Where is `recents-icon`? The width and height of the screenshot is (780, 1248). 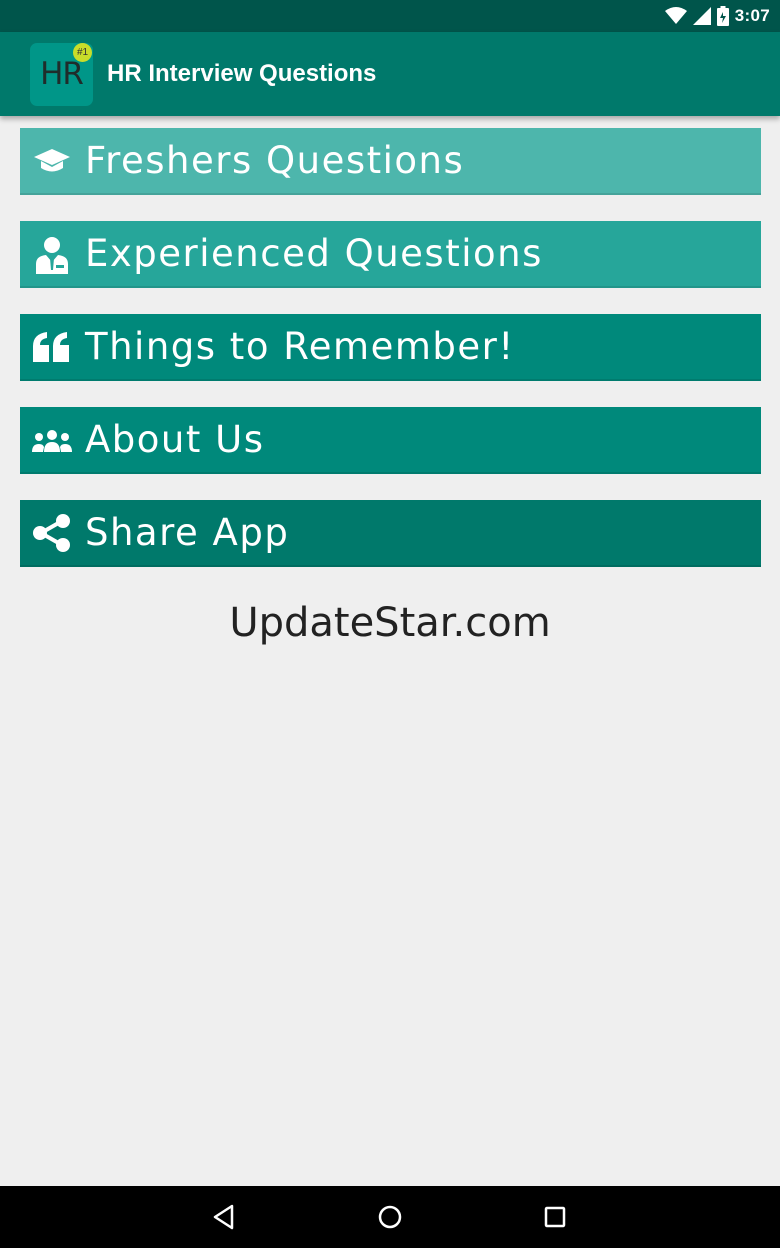
recents-icon is located at coordinates (555, 1217).